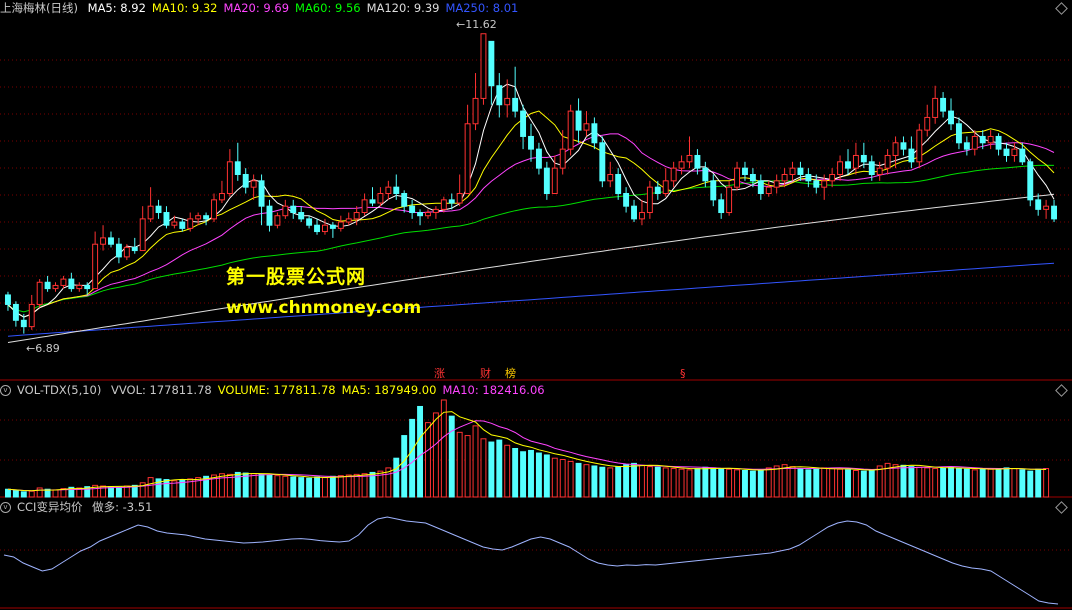 This screenshot has width=1072, height=610. I want to click on event-marker-2: 榜, so click(510, 373).